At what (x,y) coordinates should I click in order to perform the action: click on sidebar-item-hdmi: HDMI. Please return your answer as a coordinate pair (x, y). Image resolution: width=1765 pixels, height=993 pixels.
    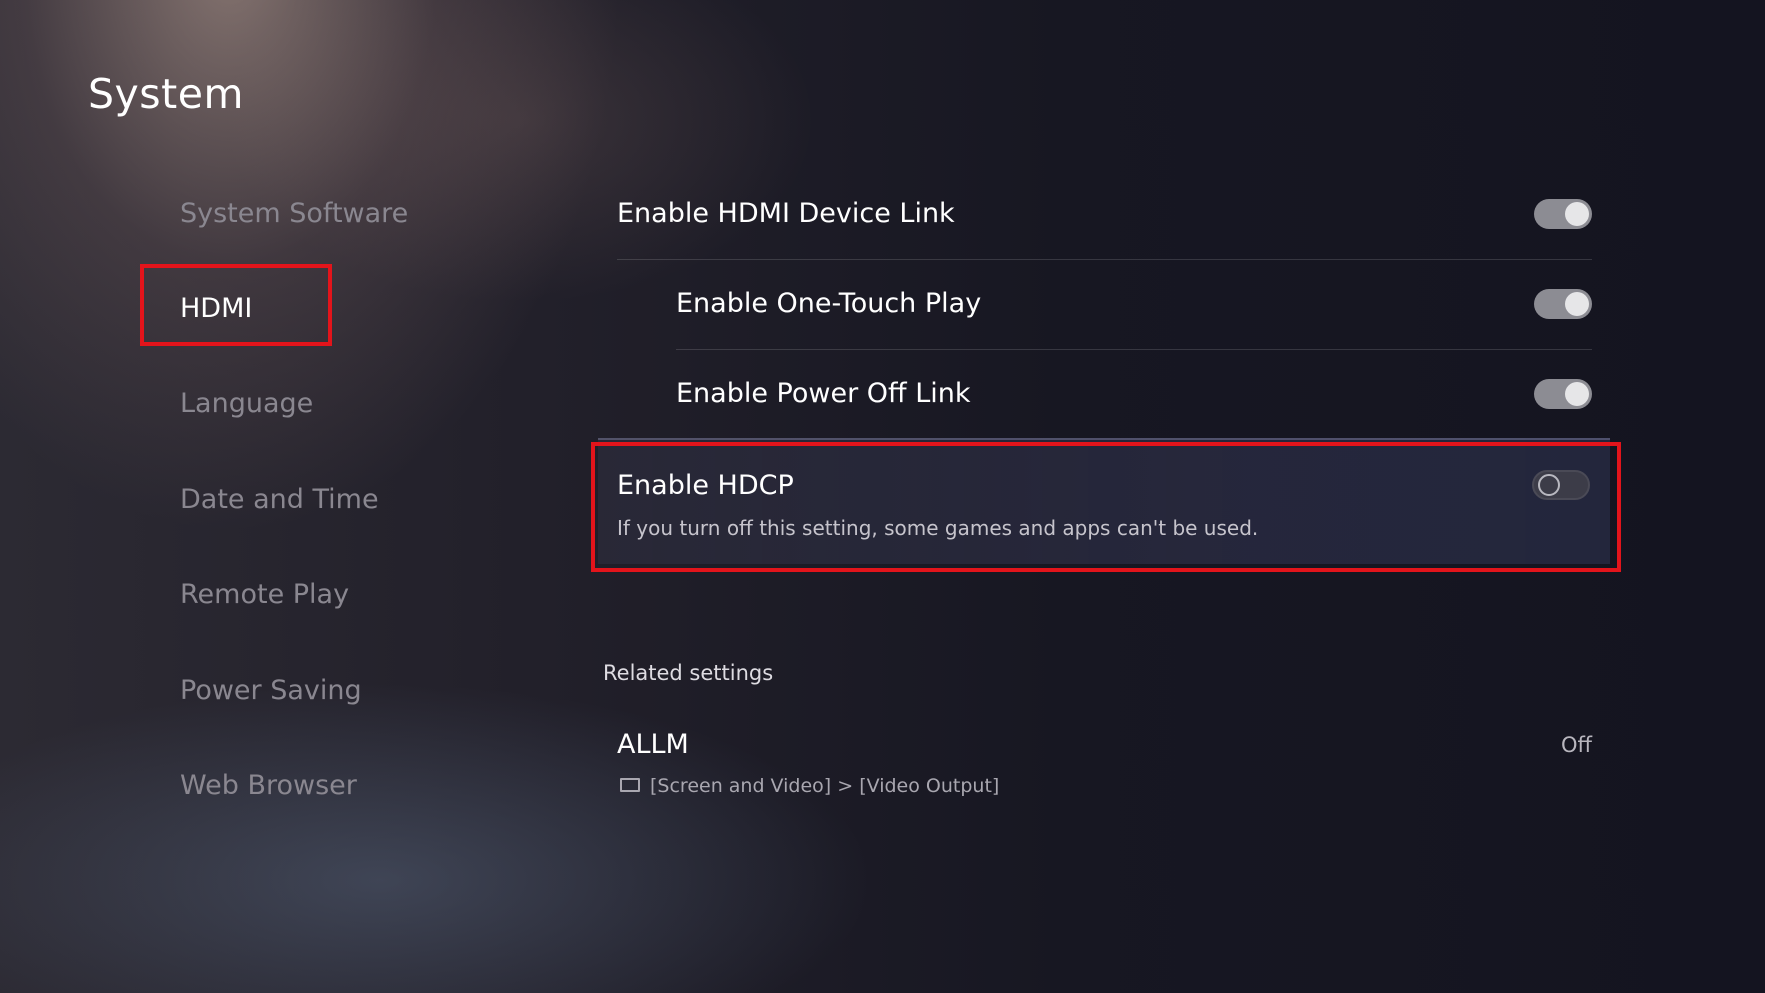
    Looking at the image, I should click on (216, 308).